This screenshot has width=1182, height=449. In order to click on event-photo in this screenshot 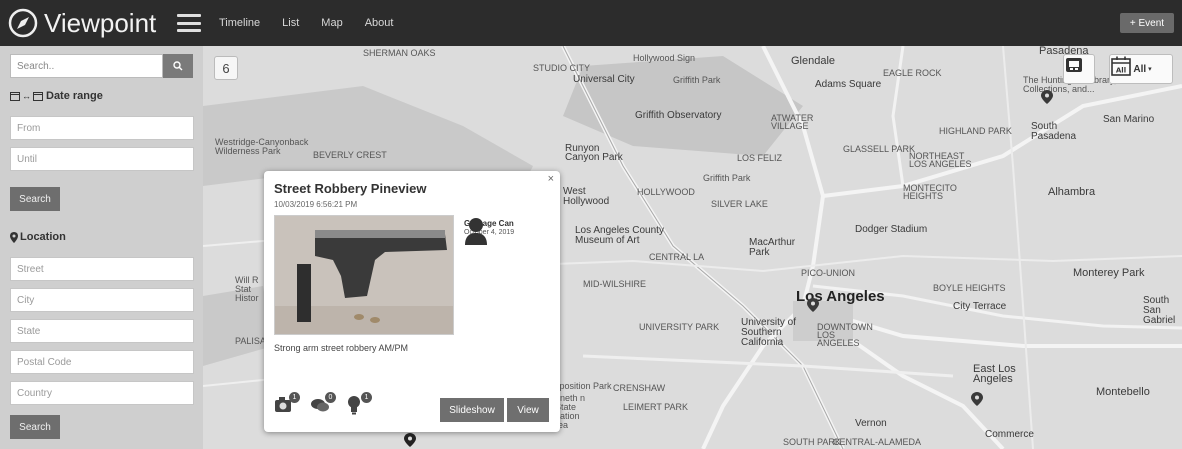, I will do `click(364, 275)`.